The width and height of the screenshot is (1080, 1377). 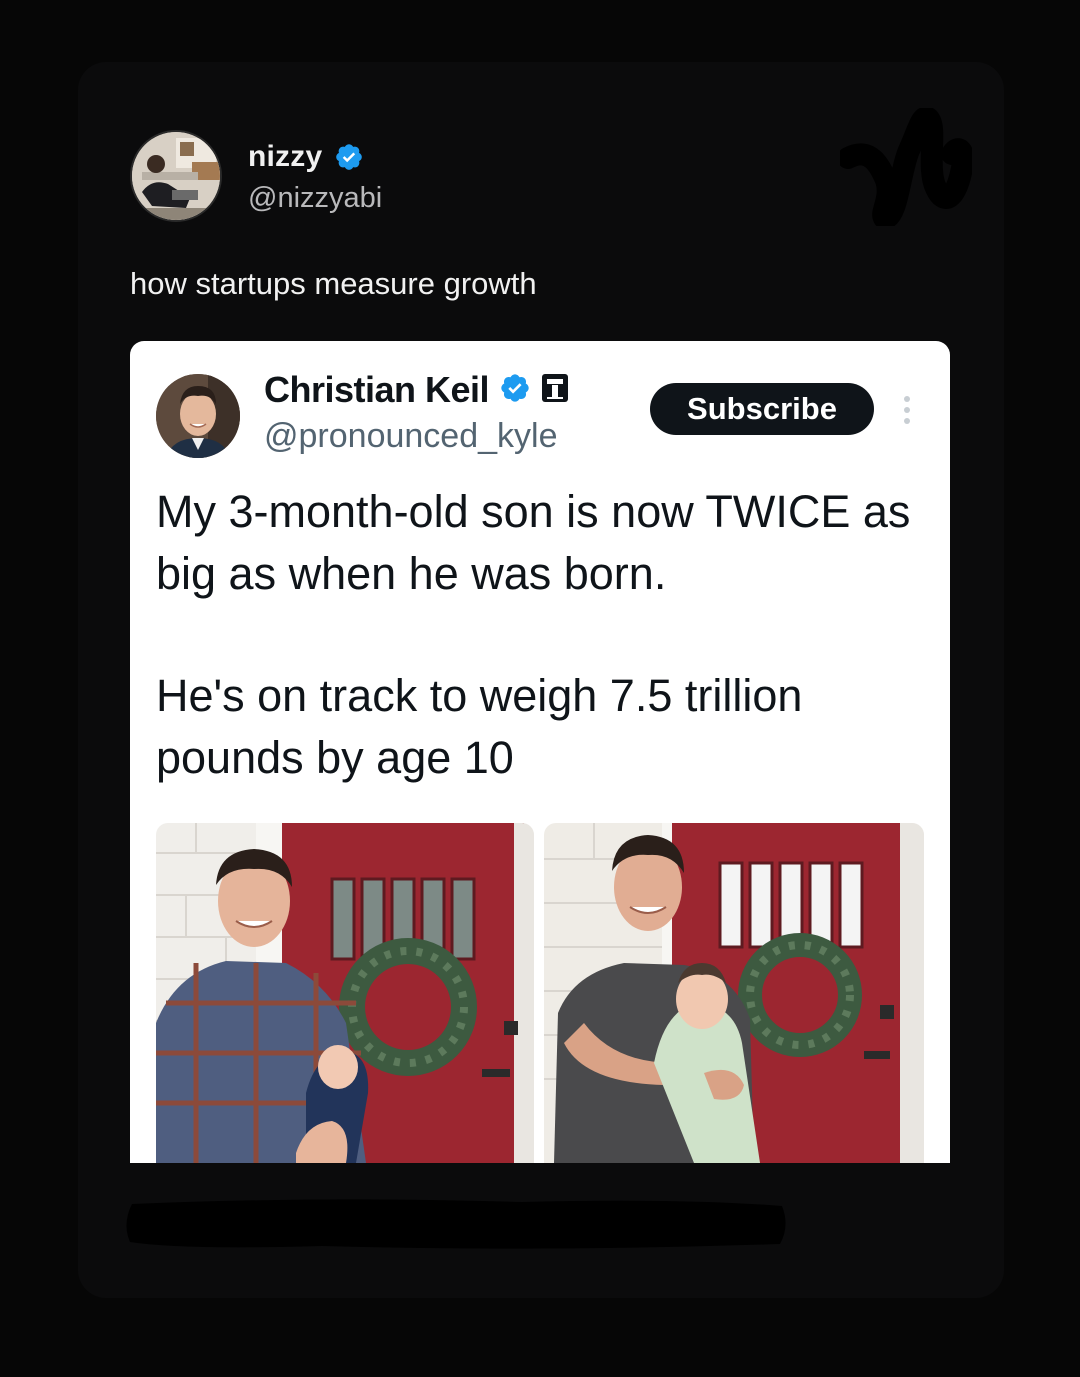 I want to click on embedded-author-name-row: Christian Keil, so click(x=416, y=390).